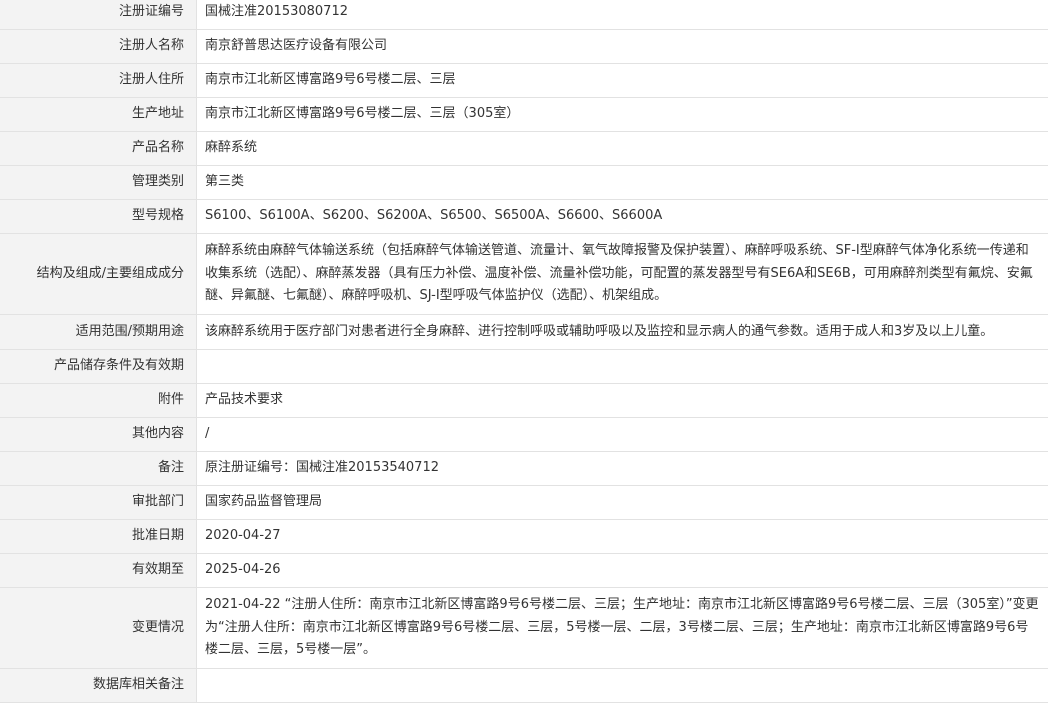  Describe the element at coordinates (622, 468) in the screenshot. I see `field-value: 原注册证编号：国械注准20153540712` at that location.